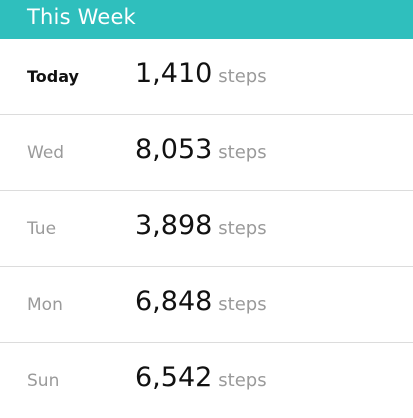  Describe the element at coordinates (174, 73) in the screenshot. I see `step-value: 1,410` at that location.